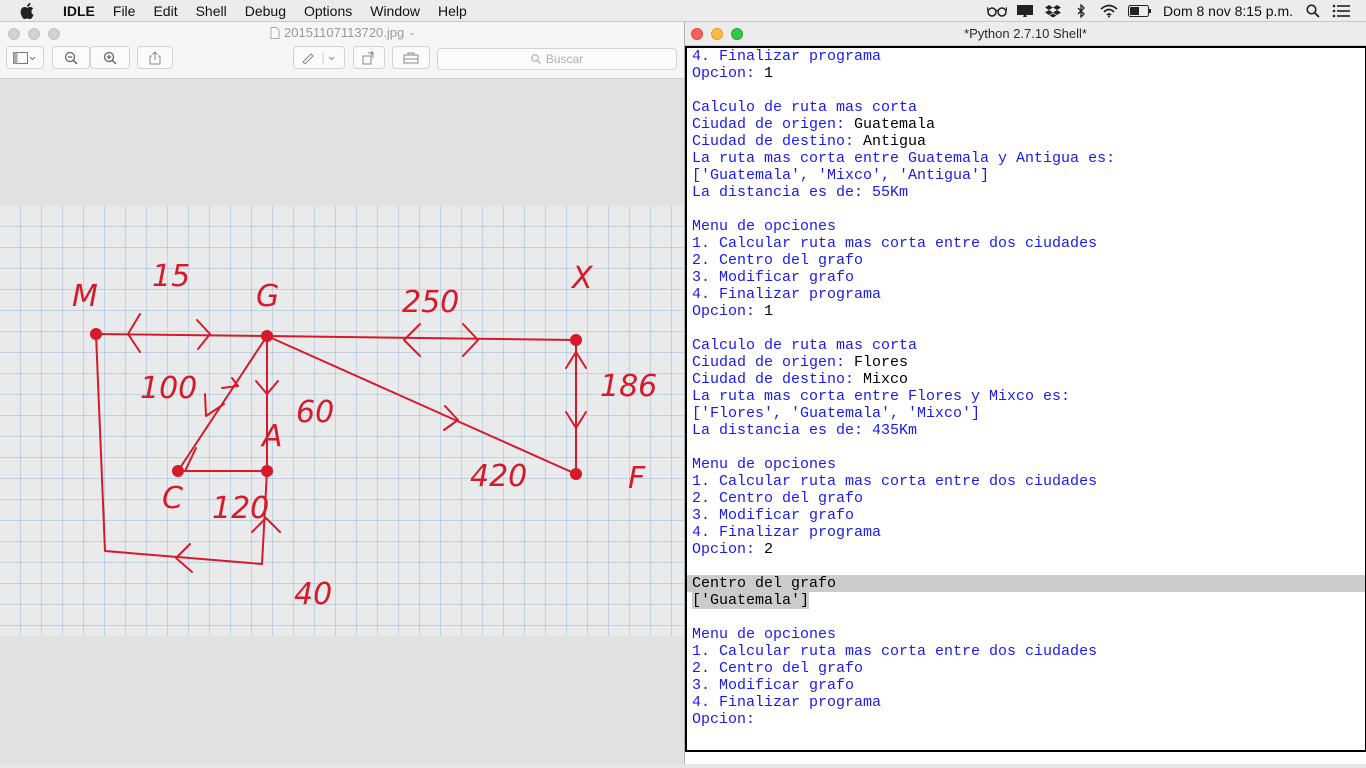 The width and height of the screenshot is (1366, 768). Describe the element at coordinates (124, 11) in the screenshot. I see `menu-file: File` at that location.